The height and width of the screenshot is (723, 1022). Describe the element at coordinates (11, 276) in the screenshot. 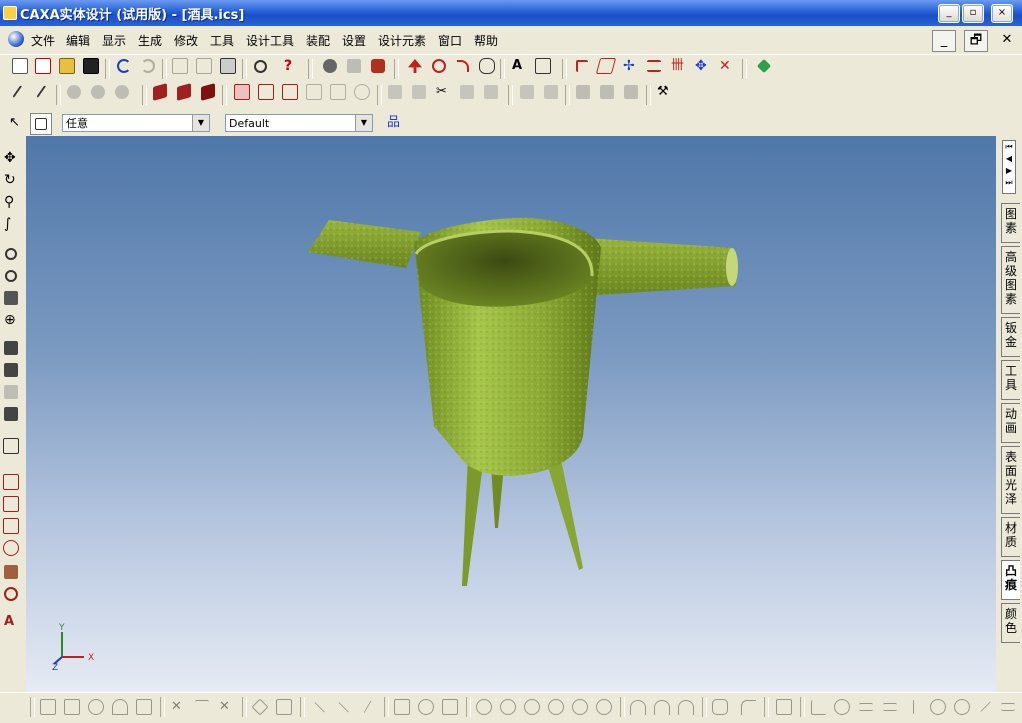

I see `zoom-window-icon` at that location.